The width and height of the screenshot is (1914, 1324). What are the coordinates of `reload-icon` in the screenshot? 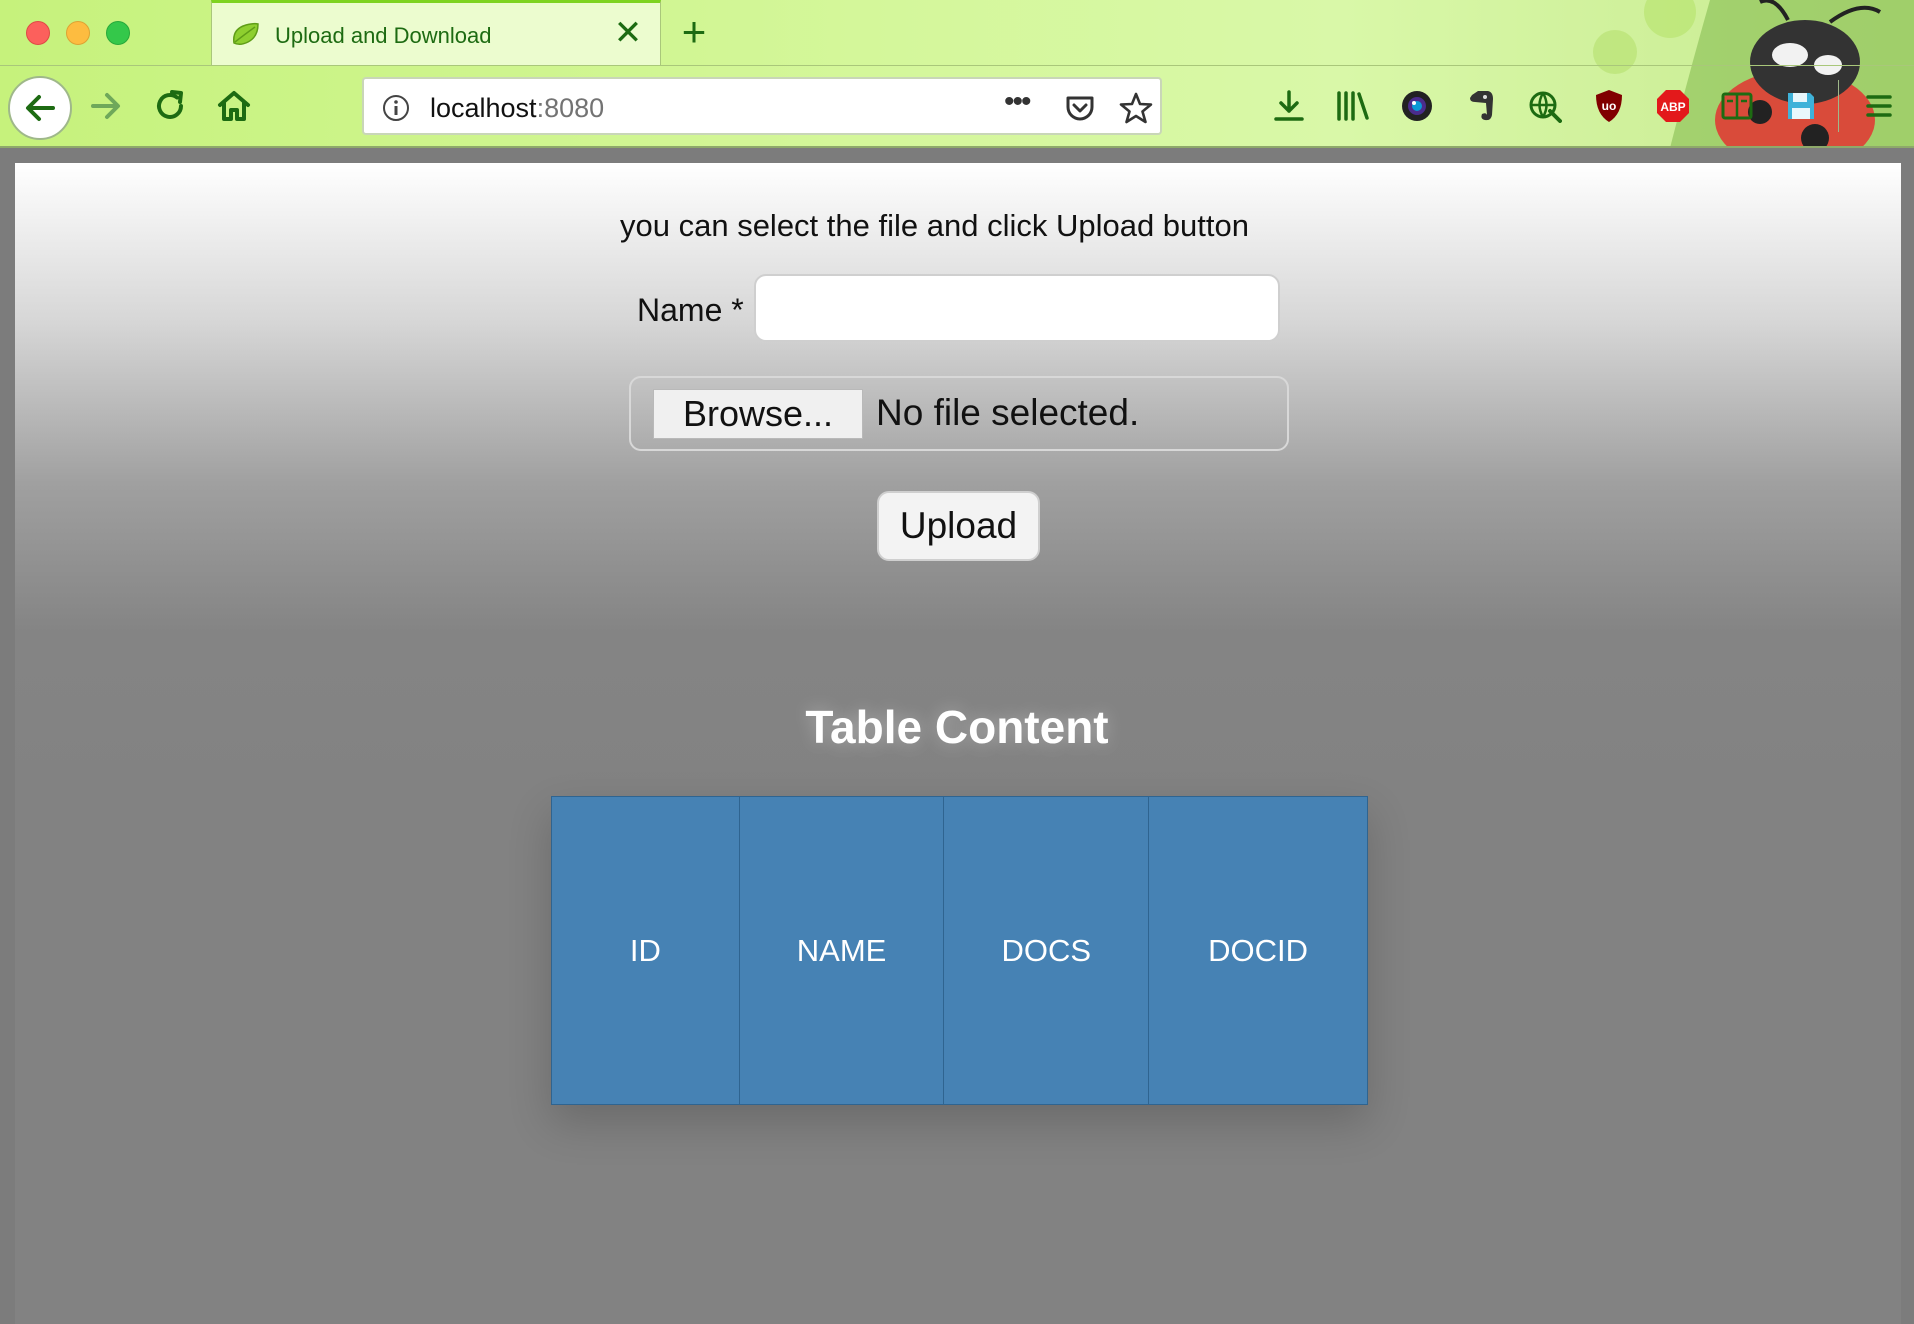 It's located at (170, 104).